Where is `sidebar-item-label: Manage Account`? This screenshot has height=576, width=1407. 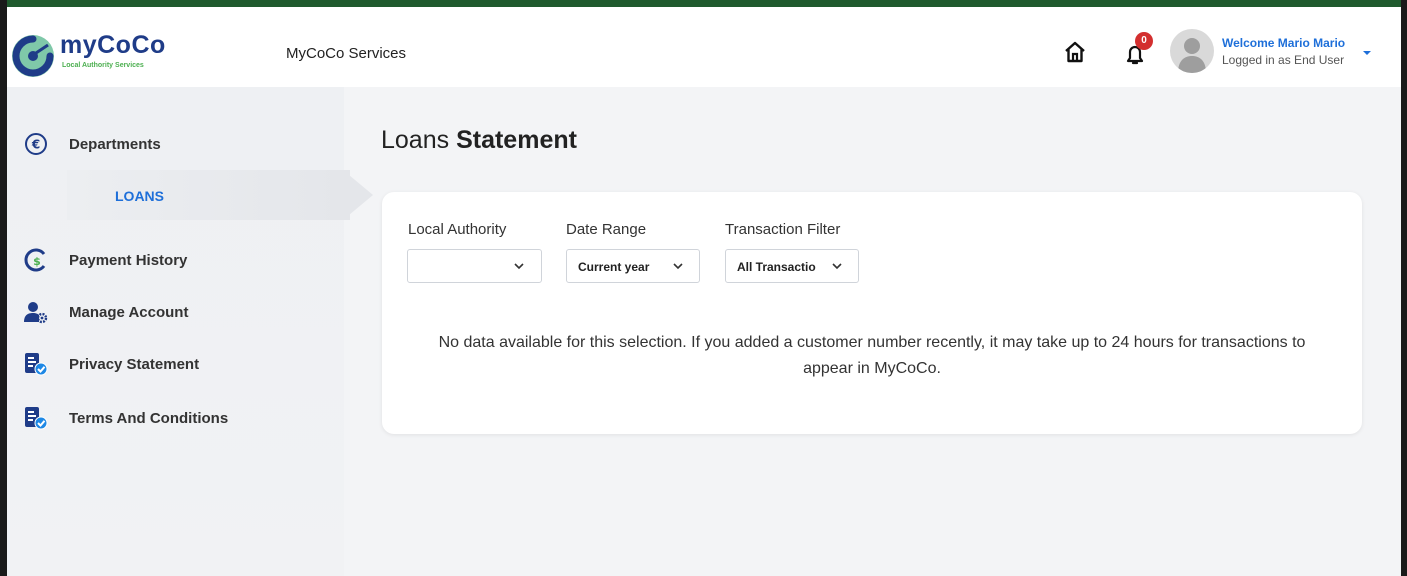 sidebar-item-label: Manage Account is located at coordinates (129, 312).